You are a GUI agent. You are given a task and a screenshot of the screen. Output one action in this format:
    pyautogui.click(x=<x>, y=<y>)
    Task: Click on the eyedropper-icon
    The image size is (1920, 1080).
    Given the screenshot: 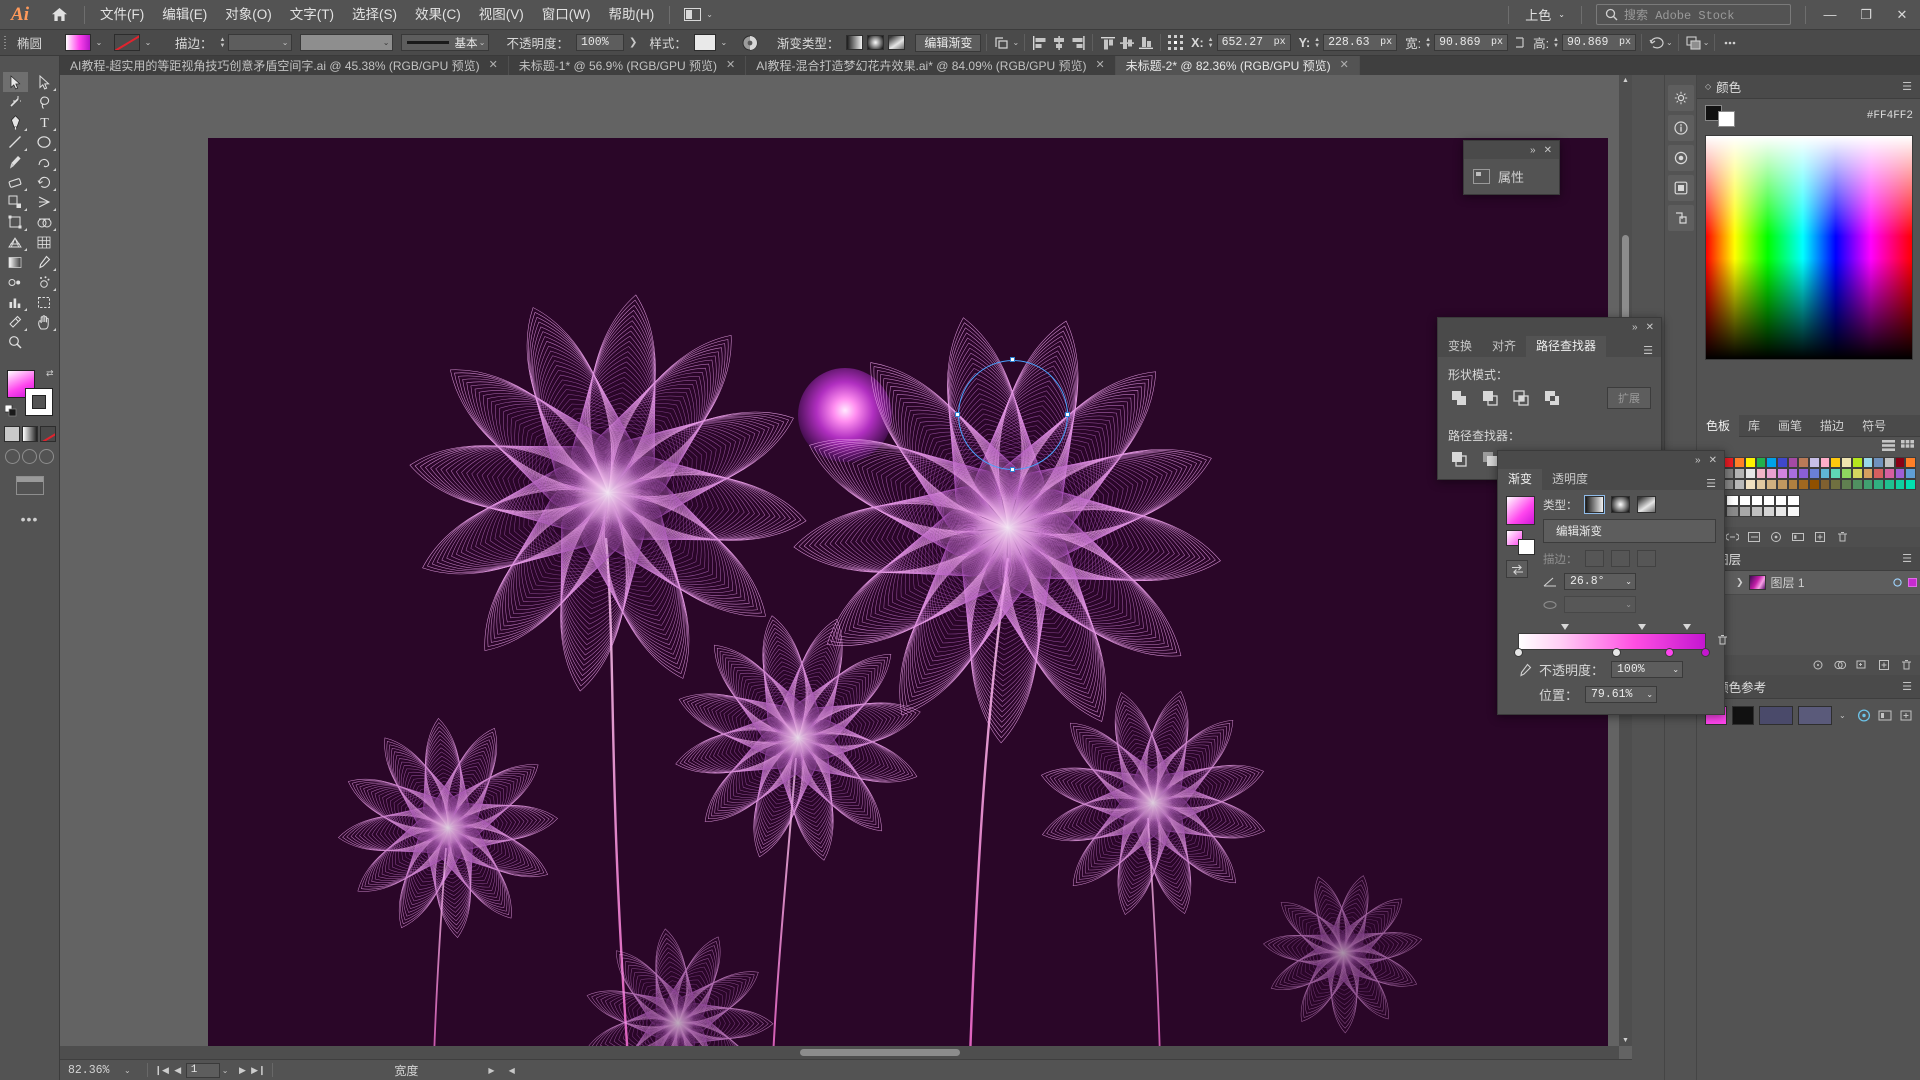 What is the action you would take?
    pyautogui.click(x=1525, y=670)
    